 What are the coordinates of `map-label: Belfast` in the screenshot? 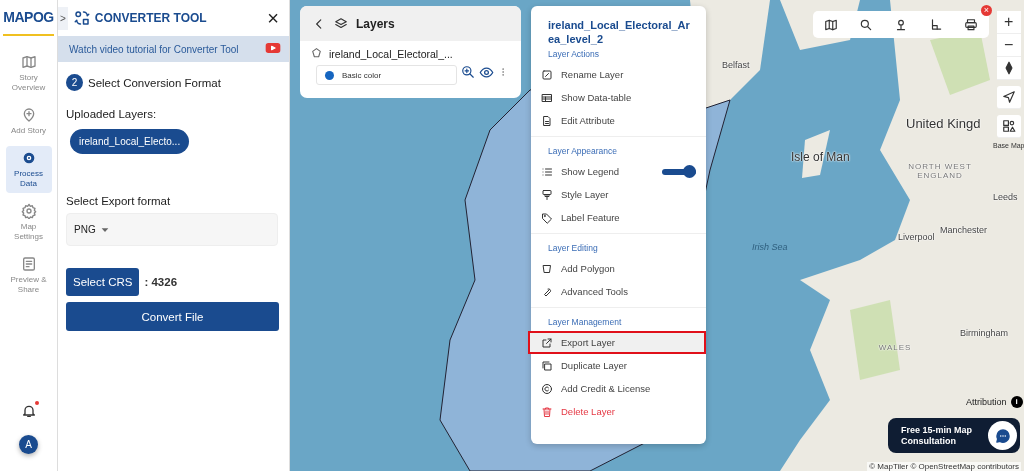 It's located at (736, 65).